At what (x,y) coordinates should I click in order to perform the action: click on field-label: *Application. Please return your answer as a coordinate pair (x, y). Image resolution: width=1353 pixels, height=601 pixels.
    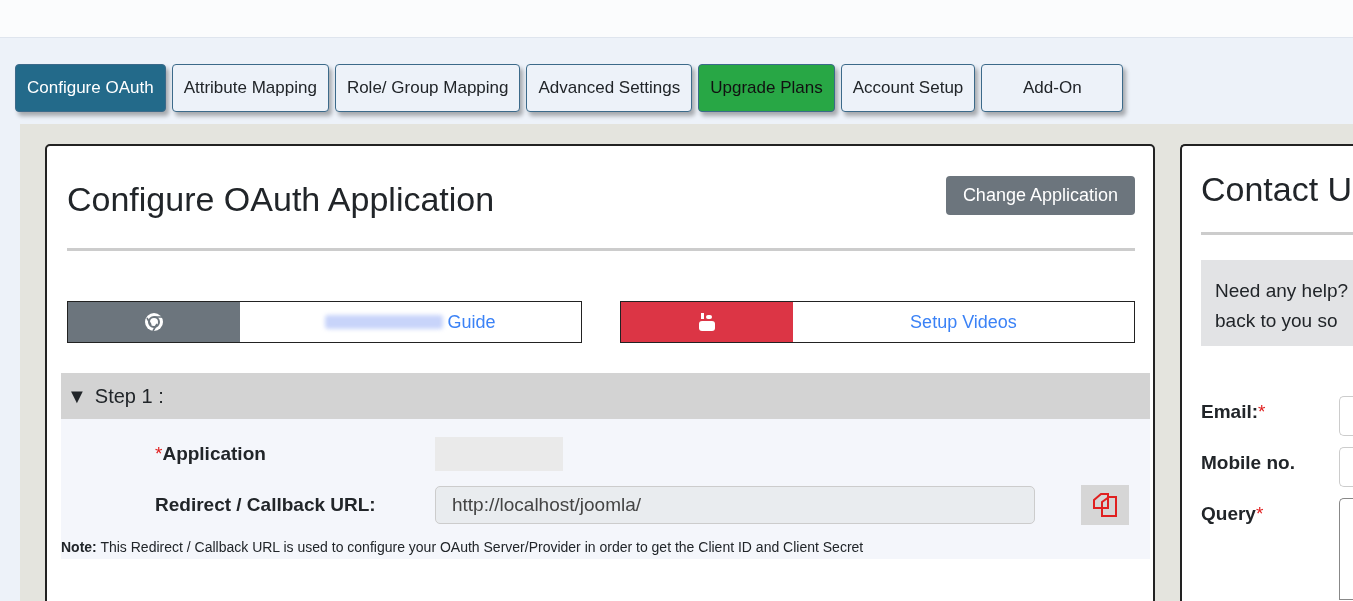
    Looking at the image, I should click on (210, 454).